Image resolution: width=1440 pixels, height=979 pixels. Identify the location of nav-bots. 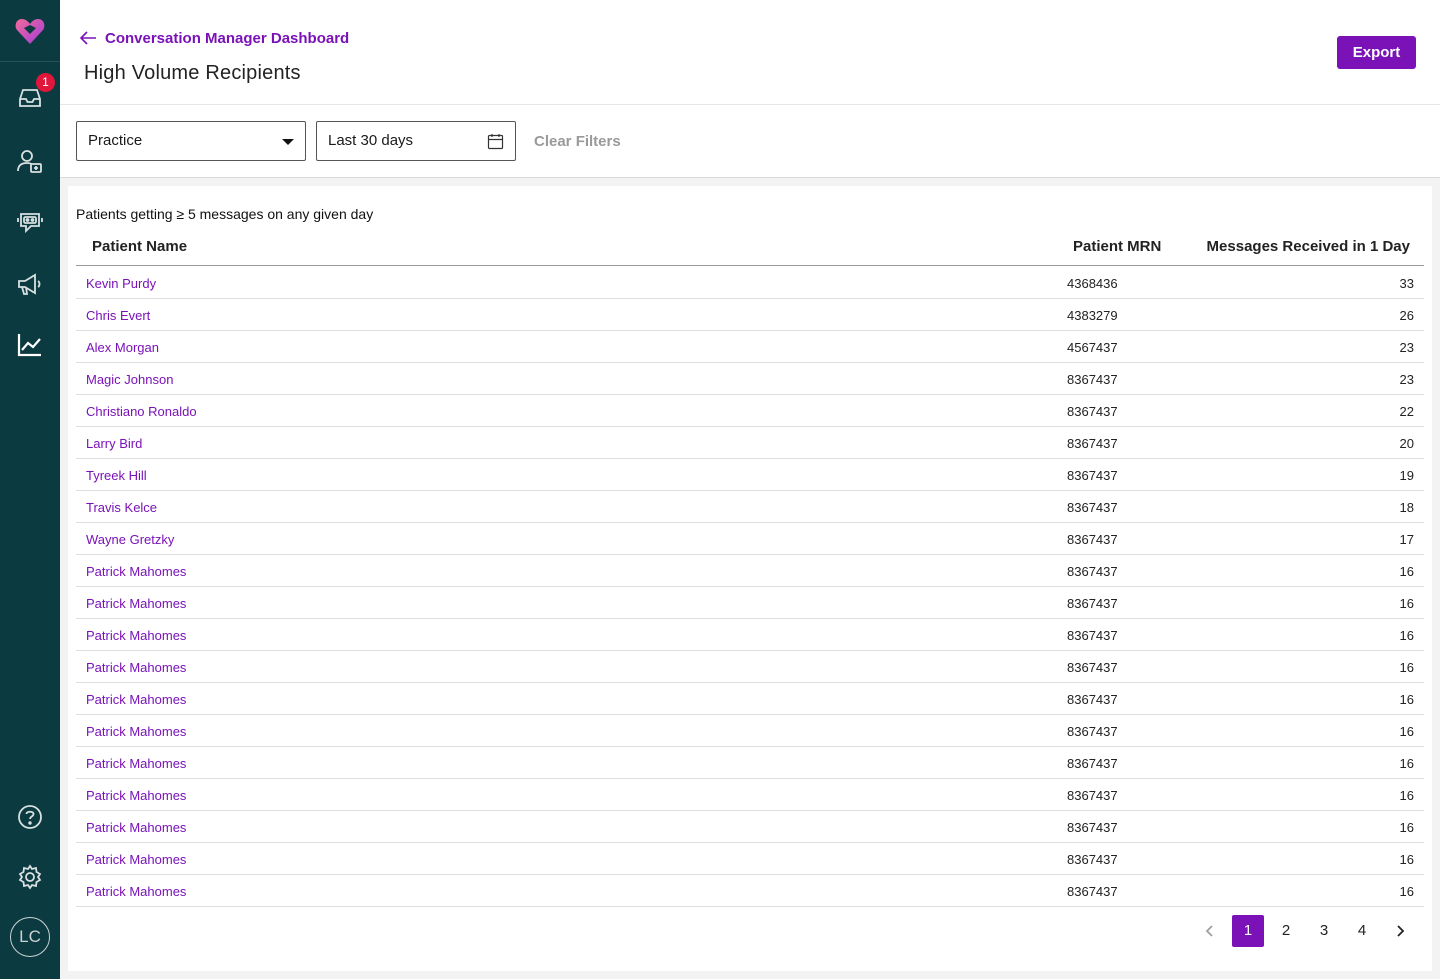
(30, 221).